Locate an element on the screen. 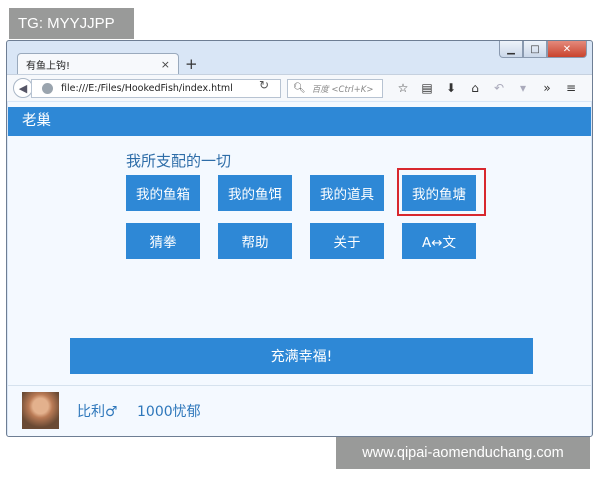 This screenshot has height=480, width=600. search-icon: 🔍︎ is located at coordinates (299, 88).